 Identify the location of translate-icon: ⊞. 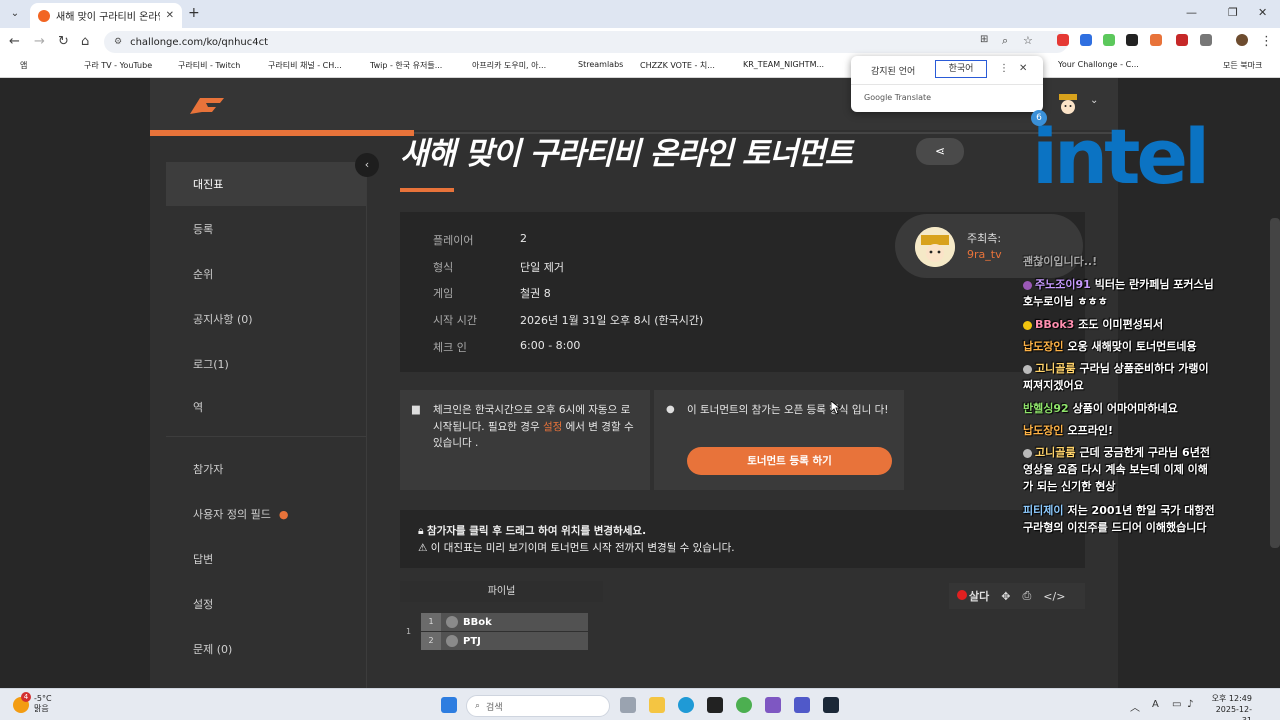
(984, 39).